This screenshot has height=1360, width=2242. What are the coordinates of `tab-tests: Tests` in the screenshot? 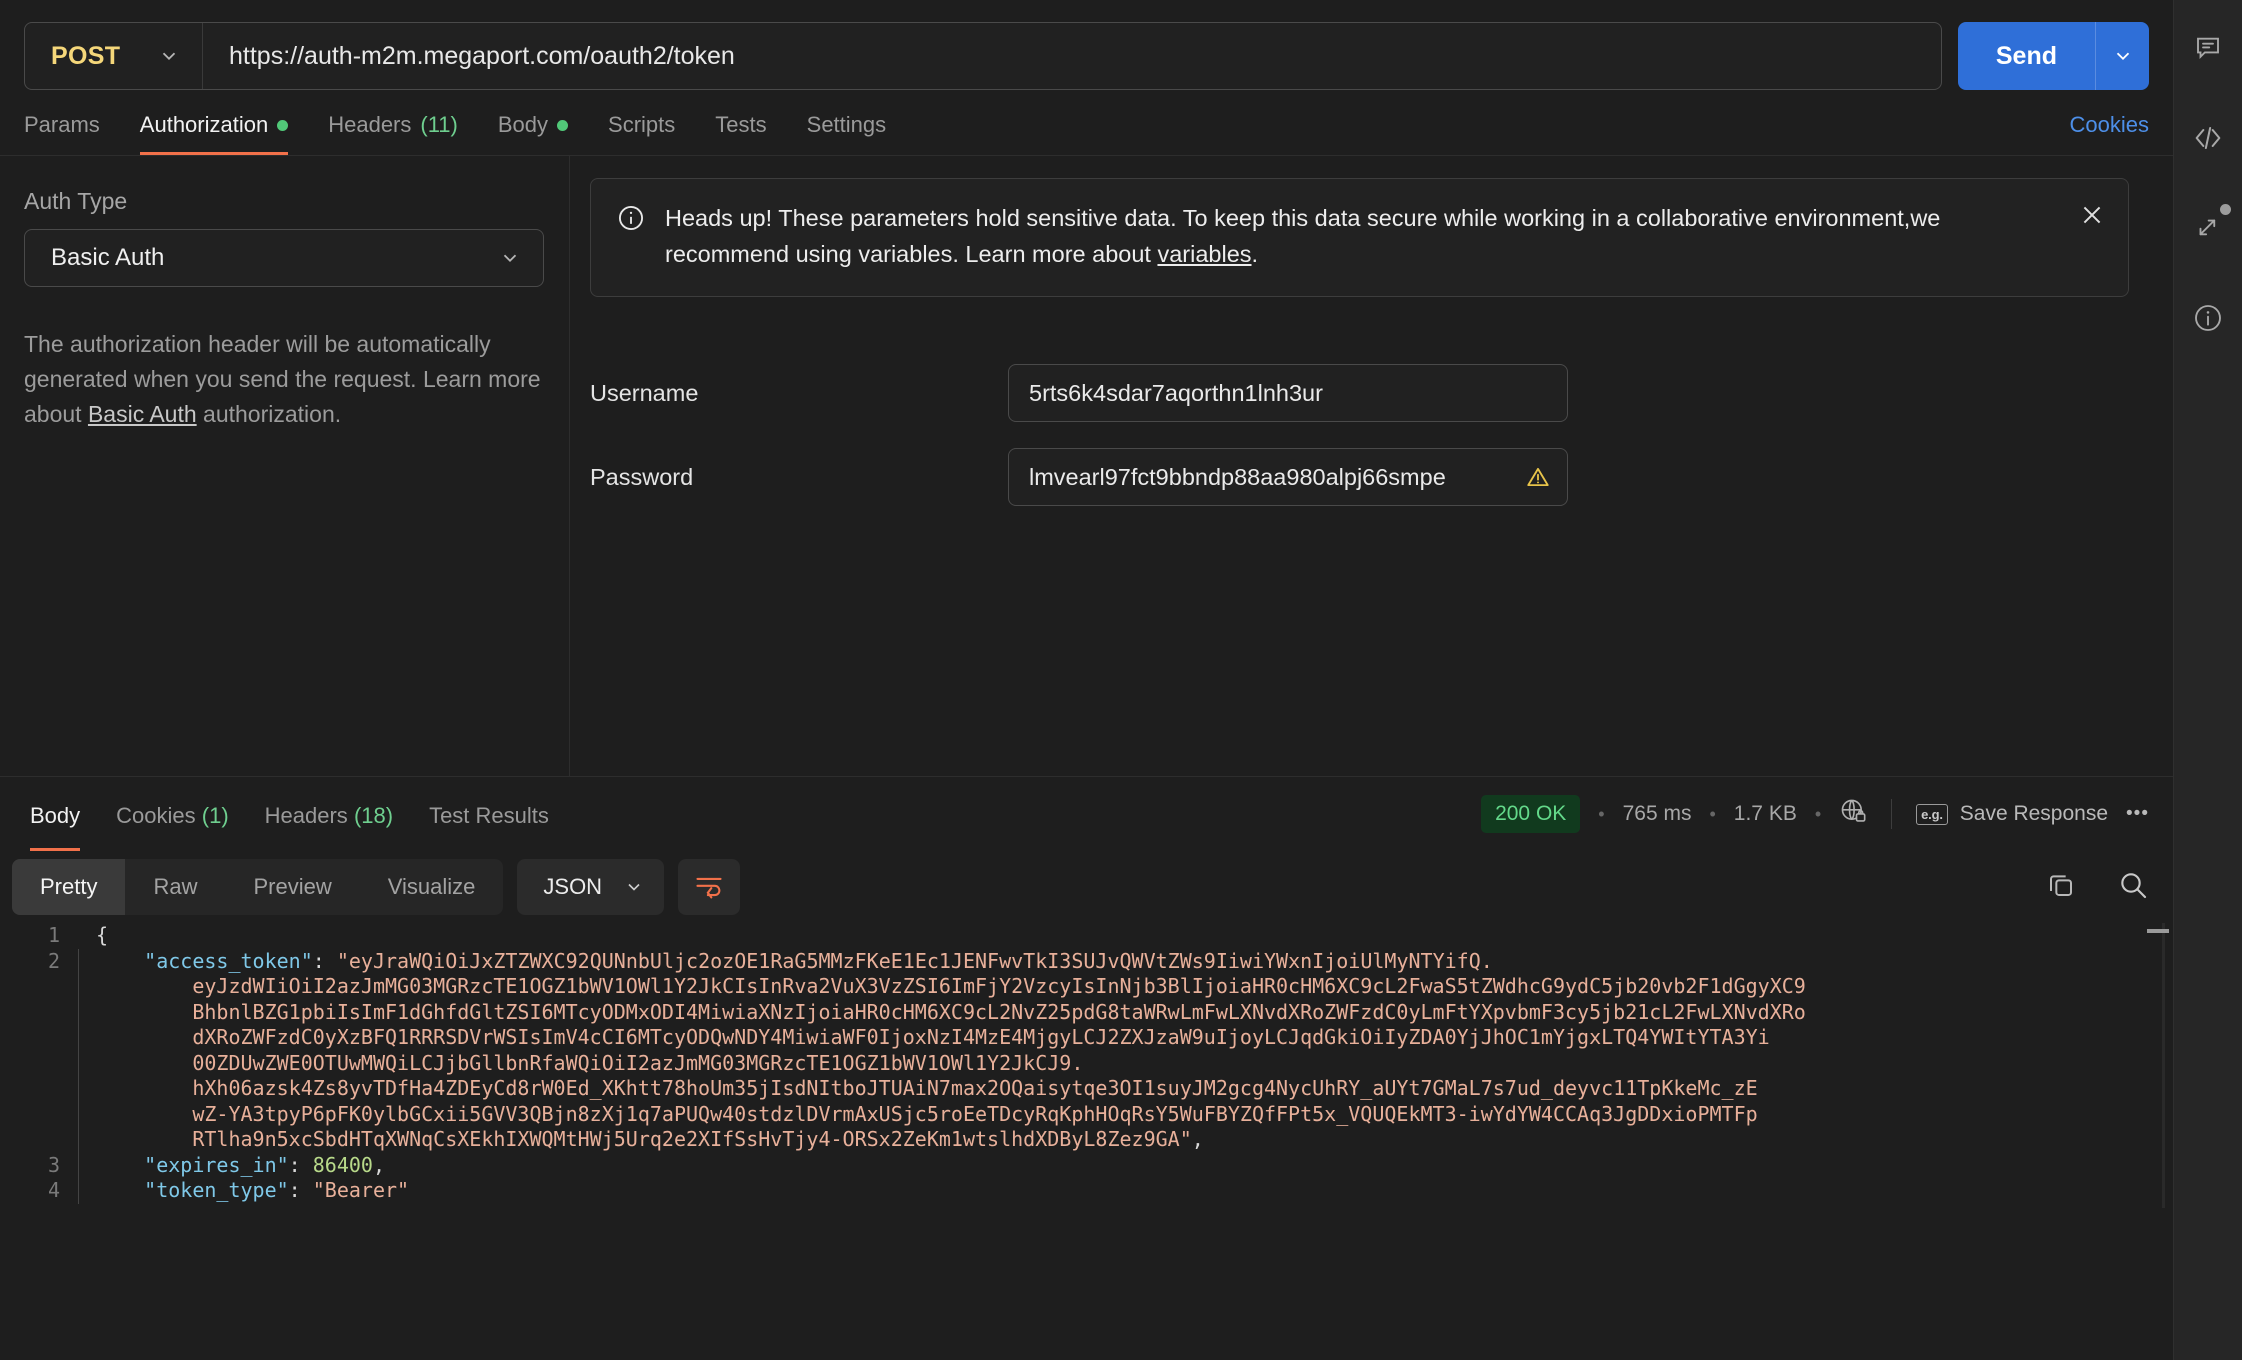 It's located at (740, 133).